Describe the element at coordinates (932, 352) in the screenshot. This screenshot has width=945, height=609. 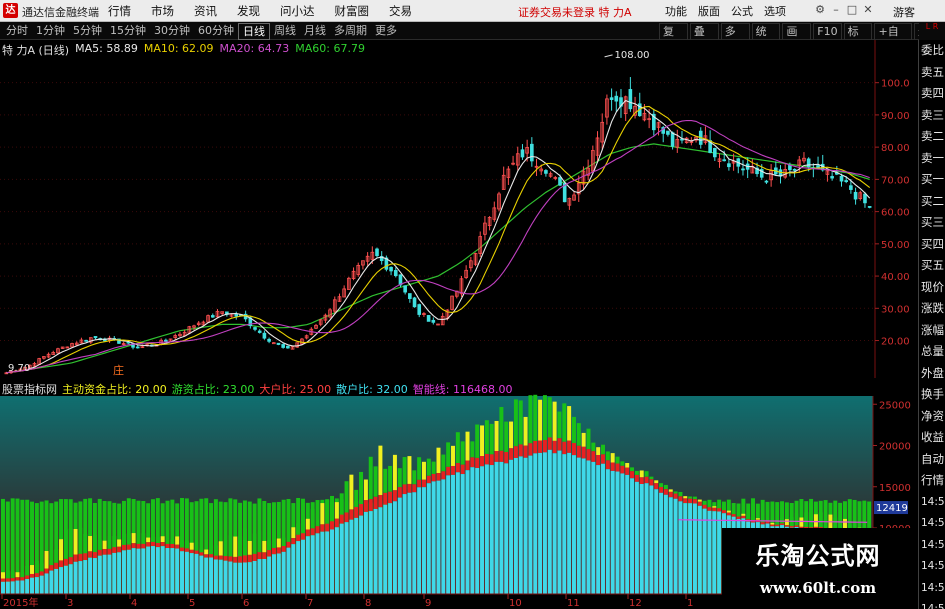
I see `side-panel-item: 总量` at that location.